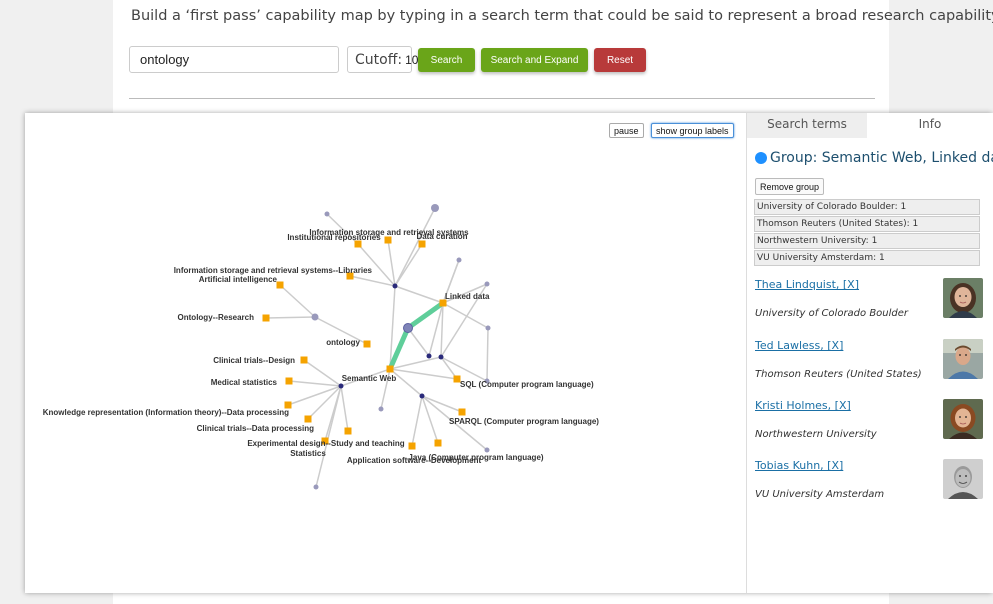 Image resolution: width=993 pixels, height=604 pixels. What do you see at coordinates (867, 258) in the screenshot?
I see `institution-row: VU University Amsterdam: 1` at bounding box center [867, 258].